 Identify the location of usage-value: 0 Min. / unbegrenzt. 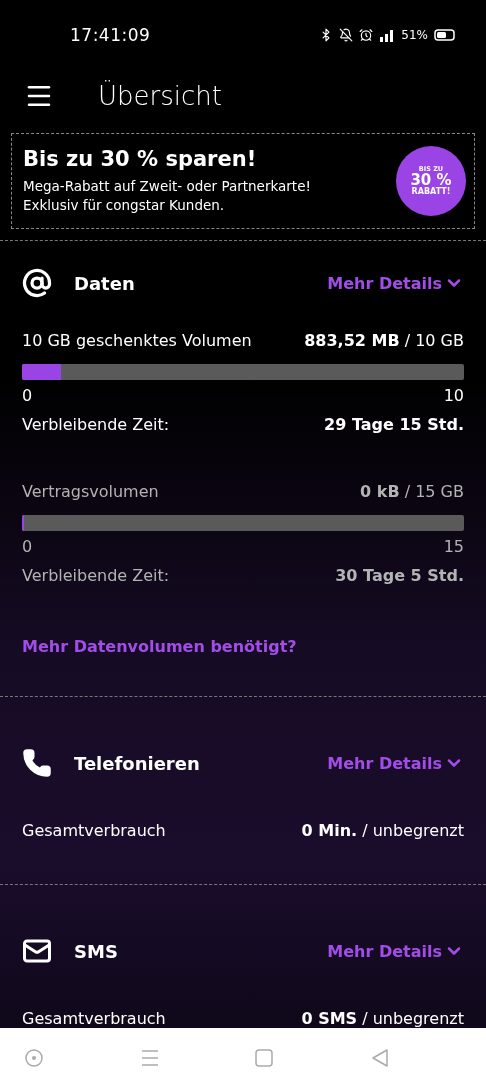
(382, 830).